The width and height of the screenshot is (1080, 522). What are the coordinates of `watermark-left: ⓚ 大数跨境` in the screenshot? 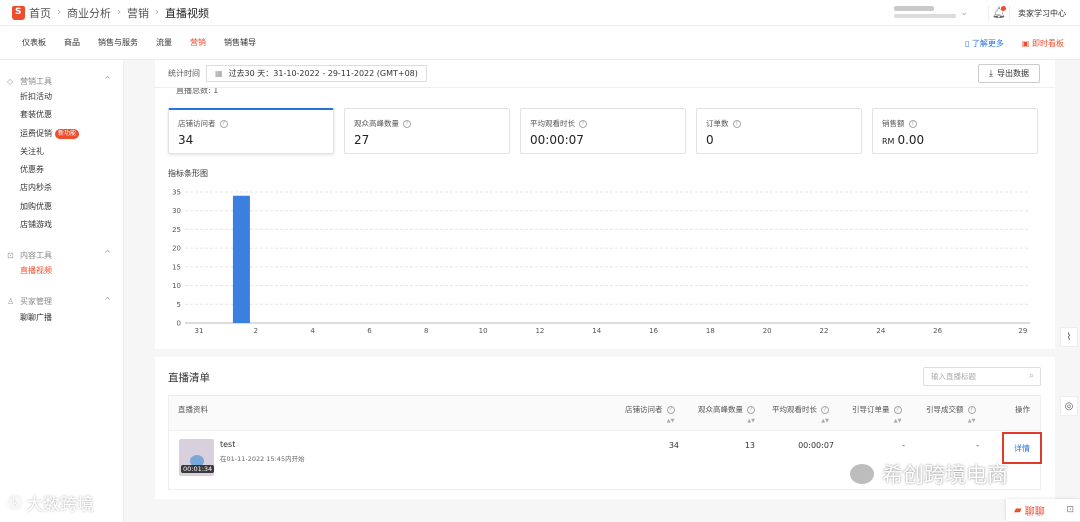 It's located at (51, 502).